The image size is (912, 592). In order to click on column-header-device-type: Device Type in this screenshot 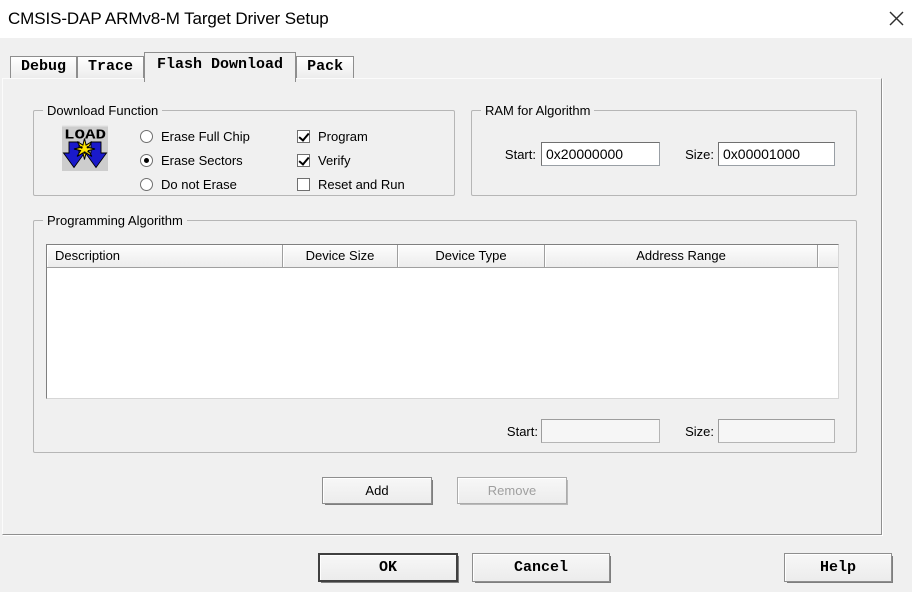, I will do `click(471, 256)`.